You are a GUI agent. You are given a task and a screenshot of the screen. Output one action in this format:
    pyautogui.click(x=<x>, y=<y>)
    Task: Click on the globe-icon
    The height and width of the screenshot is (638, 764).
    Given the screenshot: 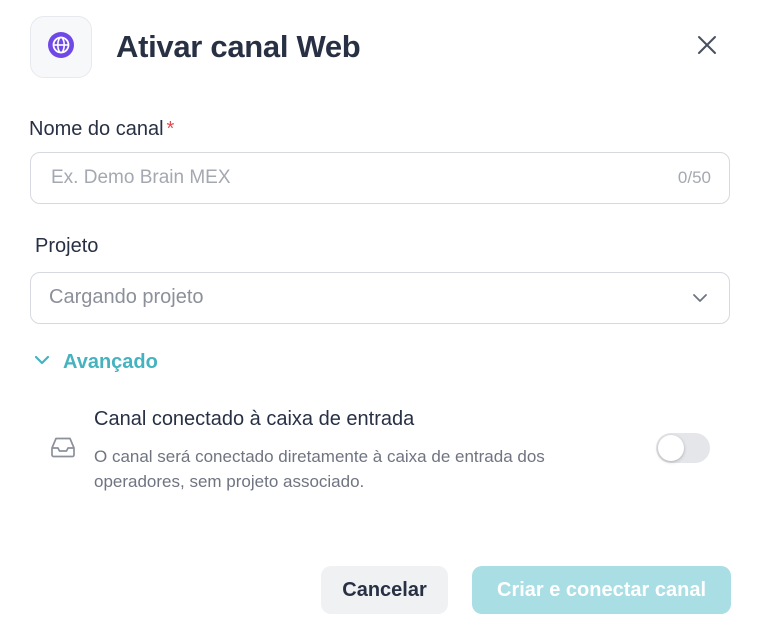 What is the action you would take?
    pyautogui.click(x=61, y=47)
    